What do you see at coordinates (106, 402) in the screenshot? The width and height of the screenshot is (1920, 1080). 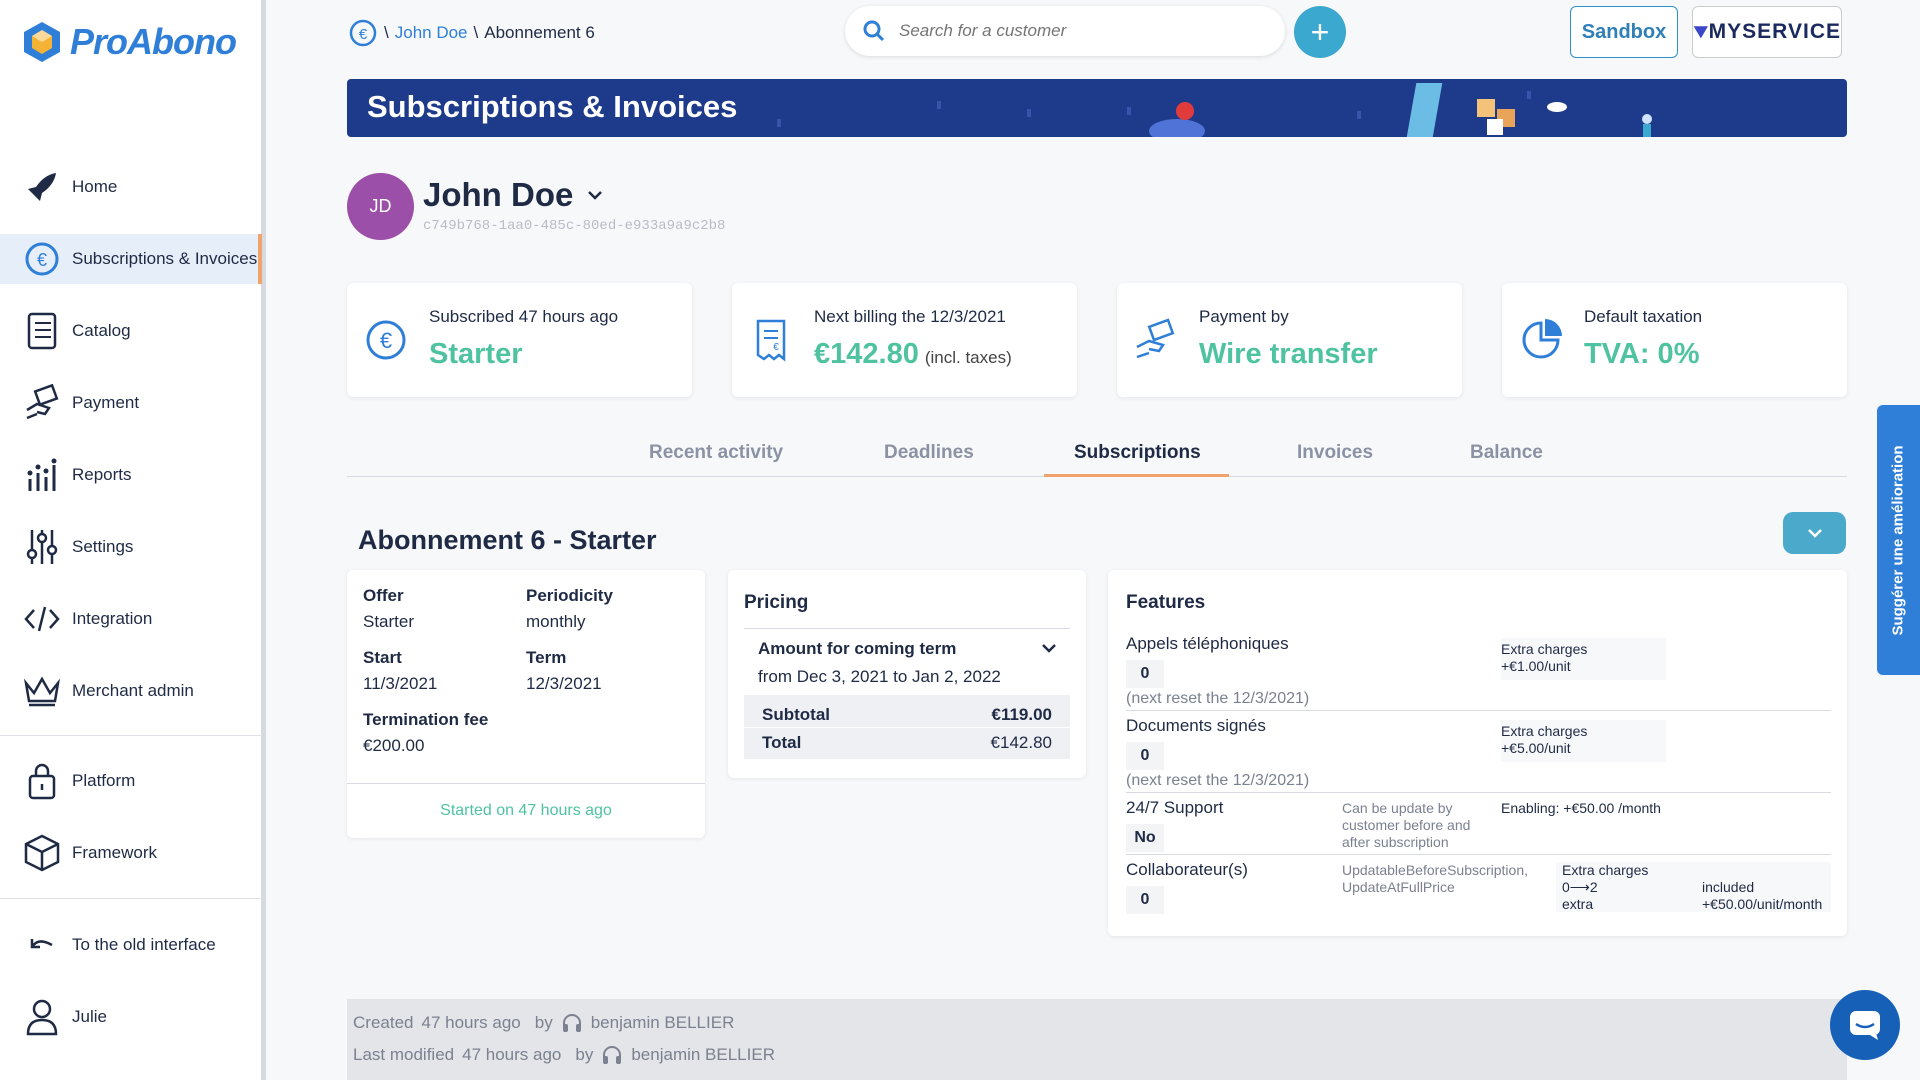 I see `sidebar-item-label: Payment` at bounding box center [106, 402].